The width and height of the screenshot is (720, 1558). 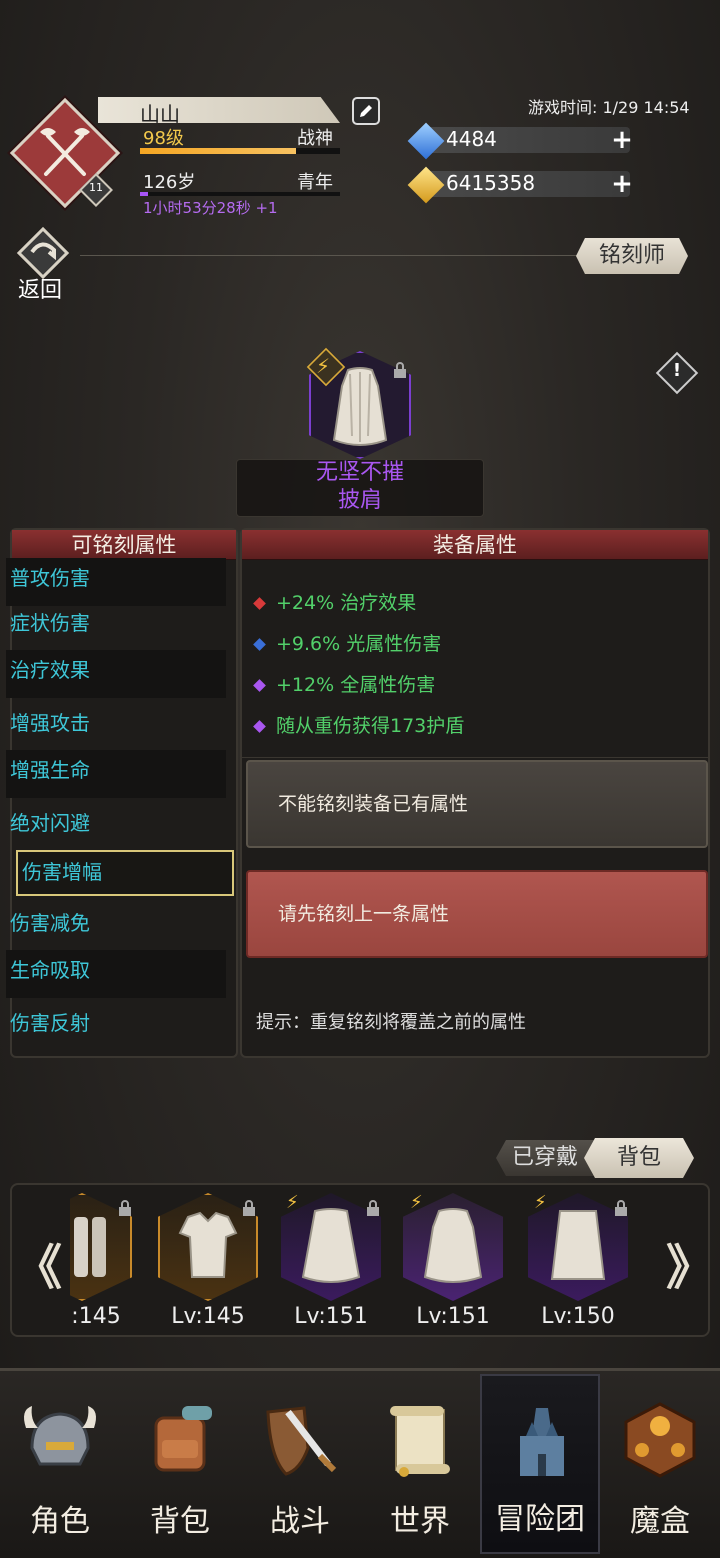 I want to click on attr-row: 绝对闪避, so click(x=116, y=827).